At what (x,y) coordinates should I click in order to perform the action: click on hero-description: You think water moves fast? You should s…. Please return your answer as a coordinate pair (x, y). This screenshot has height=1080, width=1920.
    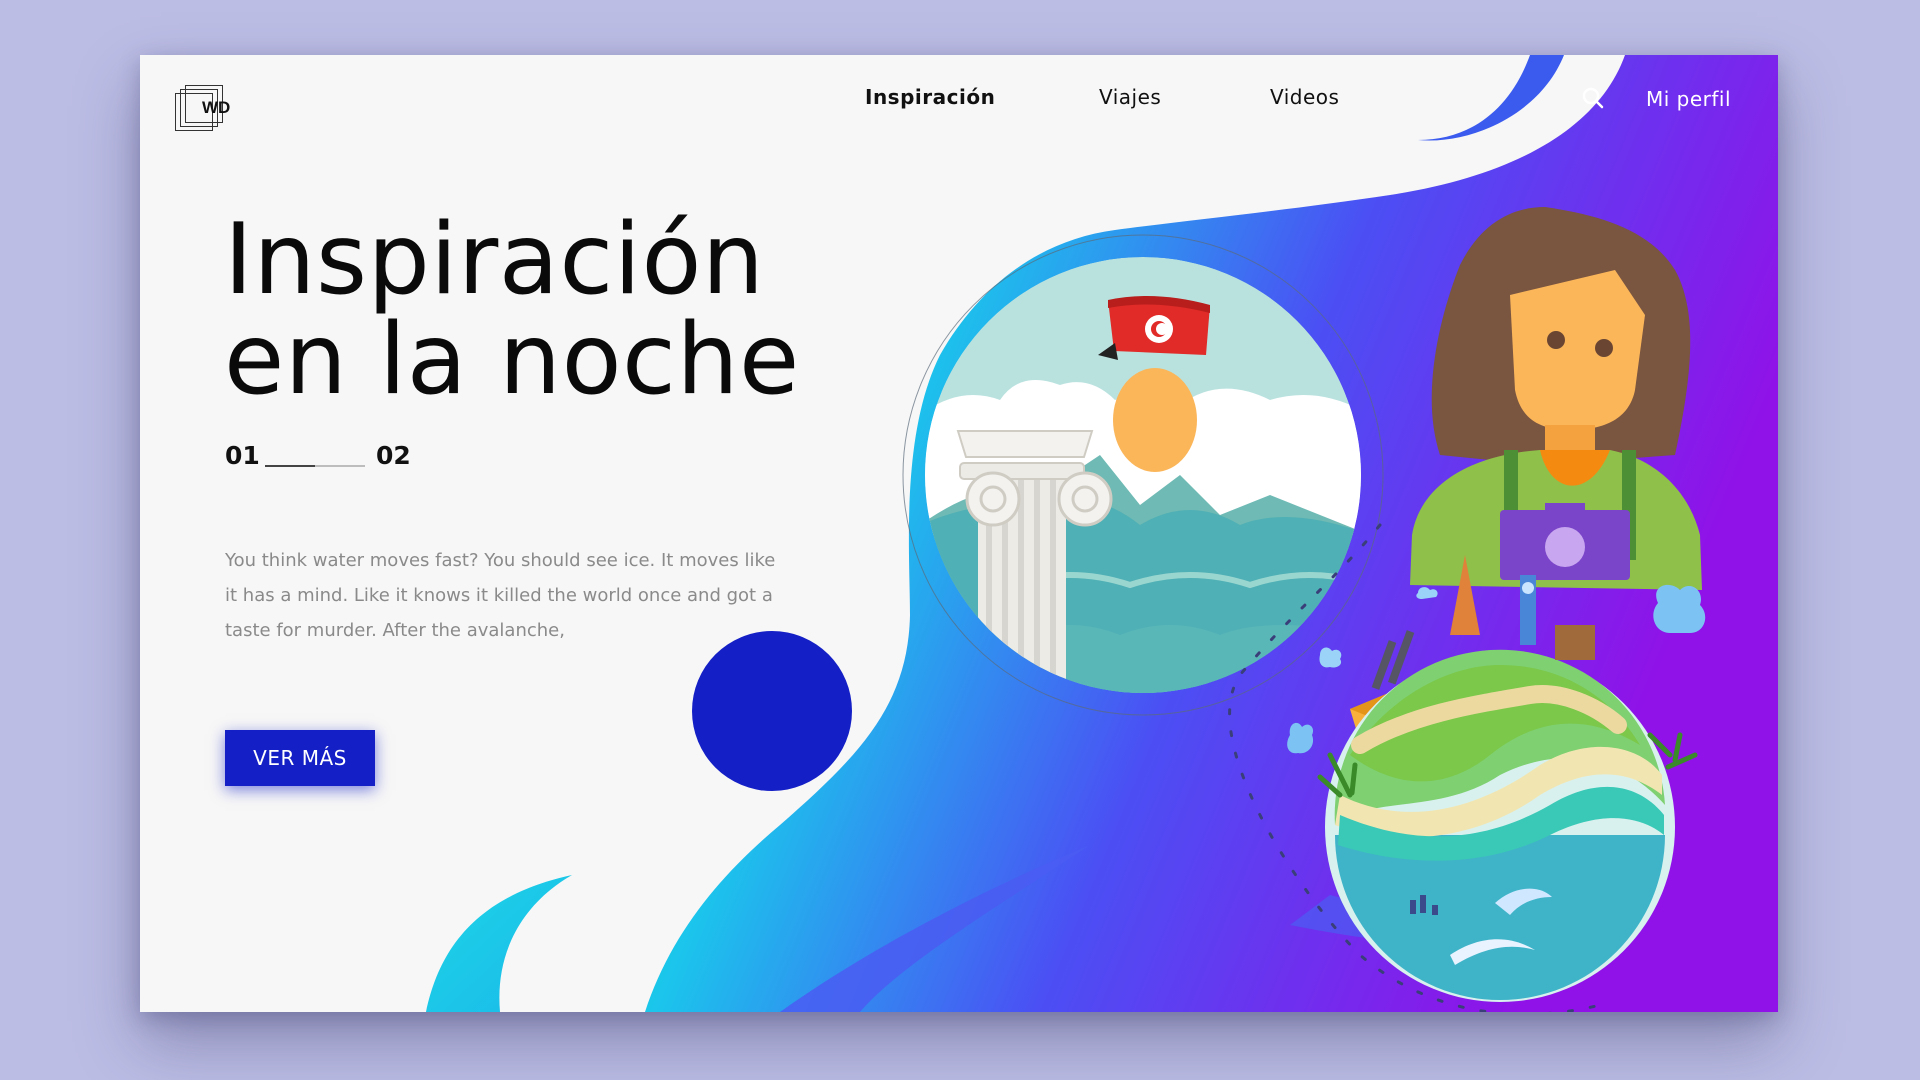
    Looking at the image, I should click on (500, 595).